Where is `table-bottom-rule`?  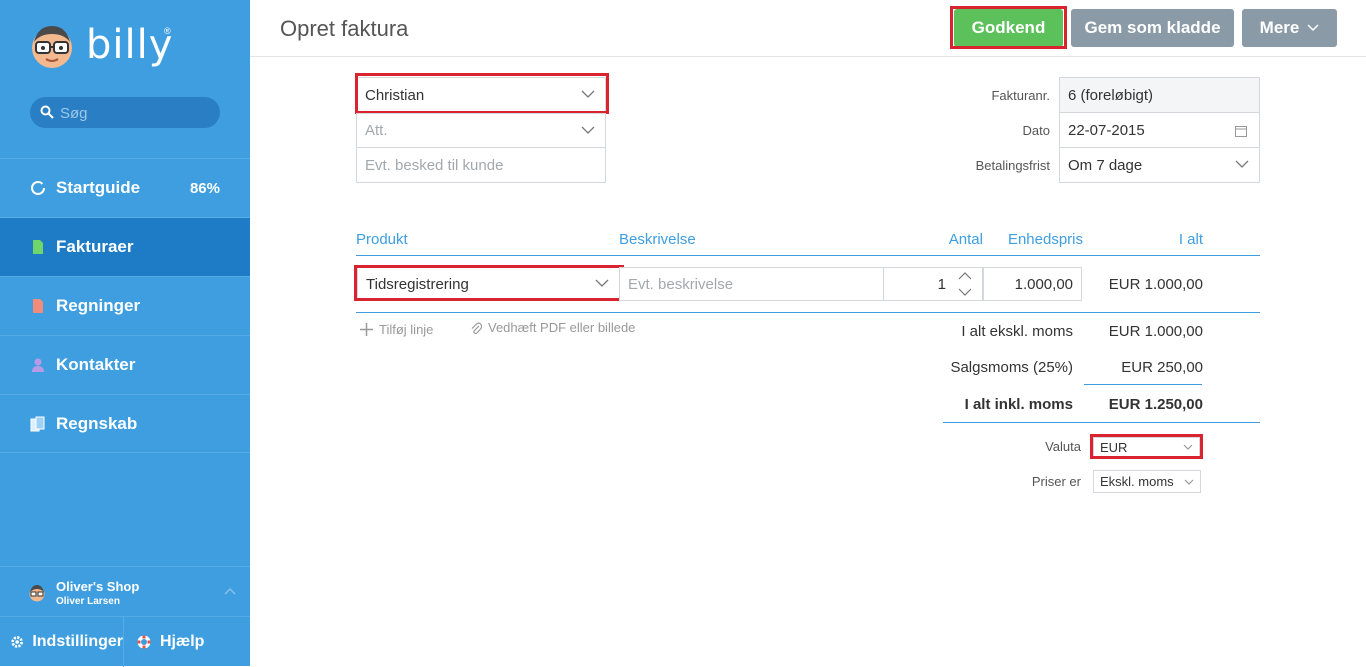
table-bottom-rule is located at coordinates (808, 312).